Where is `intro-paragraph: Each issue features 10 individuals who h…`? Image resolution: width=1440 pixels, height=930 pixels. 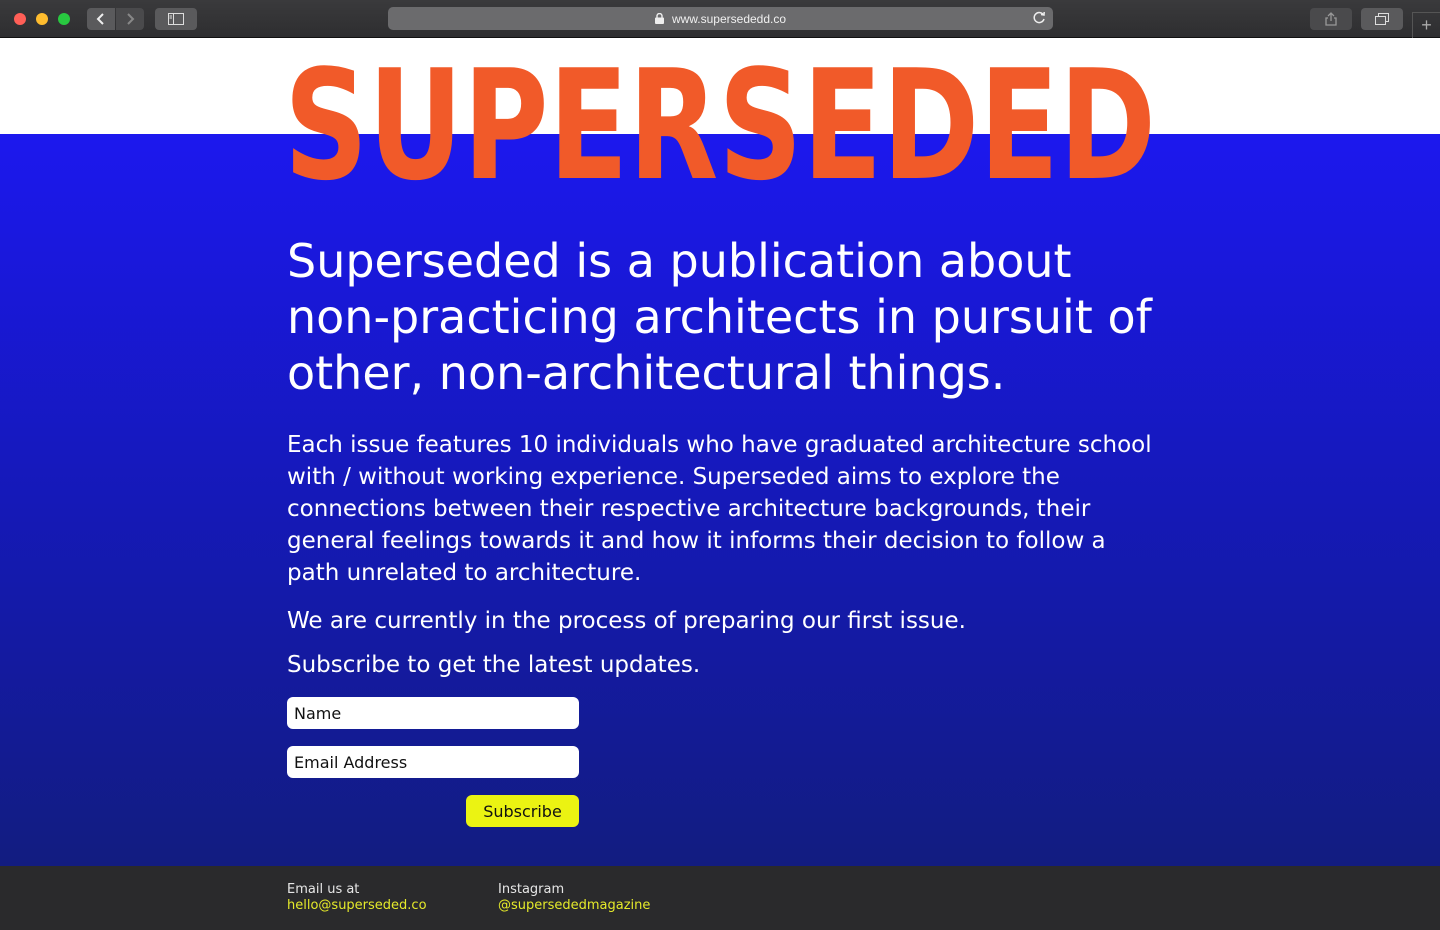 intro-paragraph: Each issue features 10 individuals who h… is located at coordinates (719, 509).